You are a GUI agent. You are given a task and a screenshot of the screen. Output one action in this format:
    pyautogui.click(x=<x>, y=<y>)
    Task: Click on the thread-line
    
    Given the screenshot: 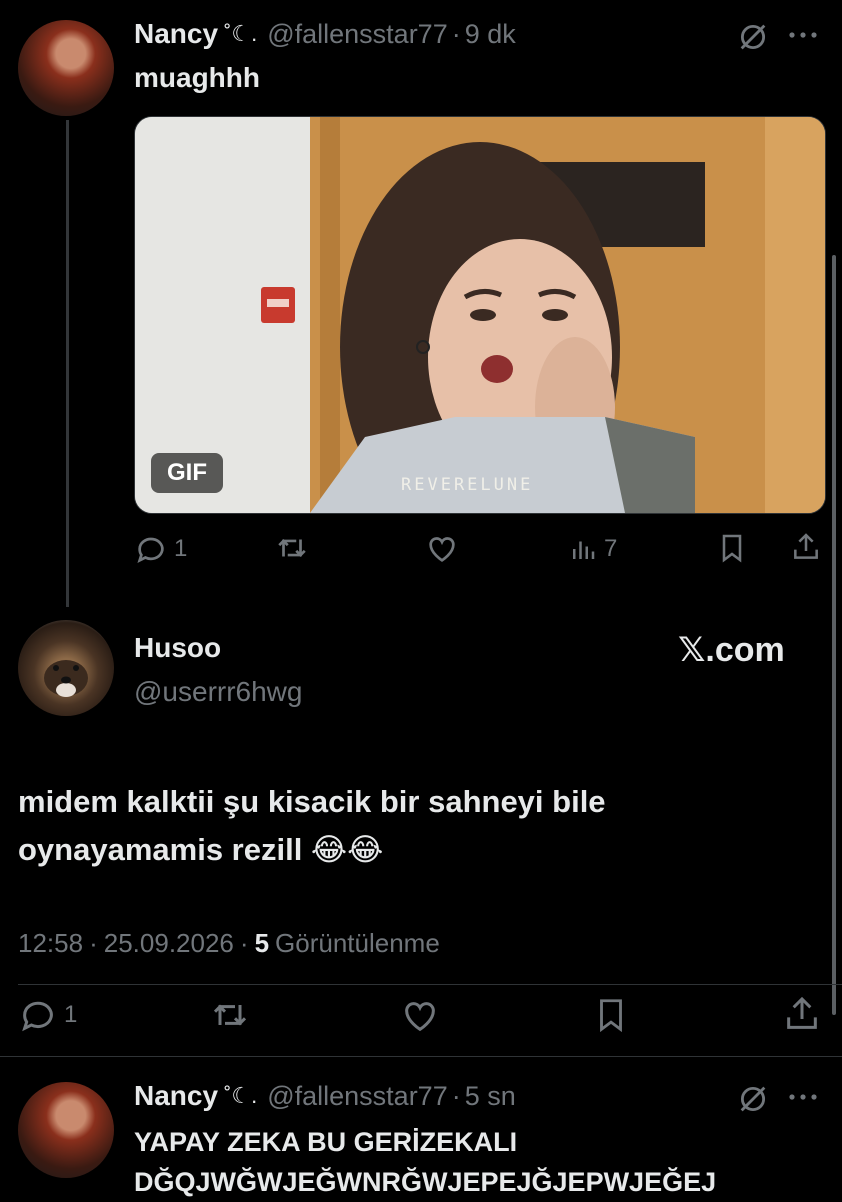 What is the action you would take?
    pyautogui.click(x=67, y=363)
    